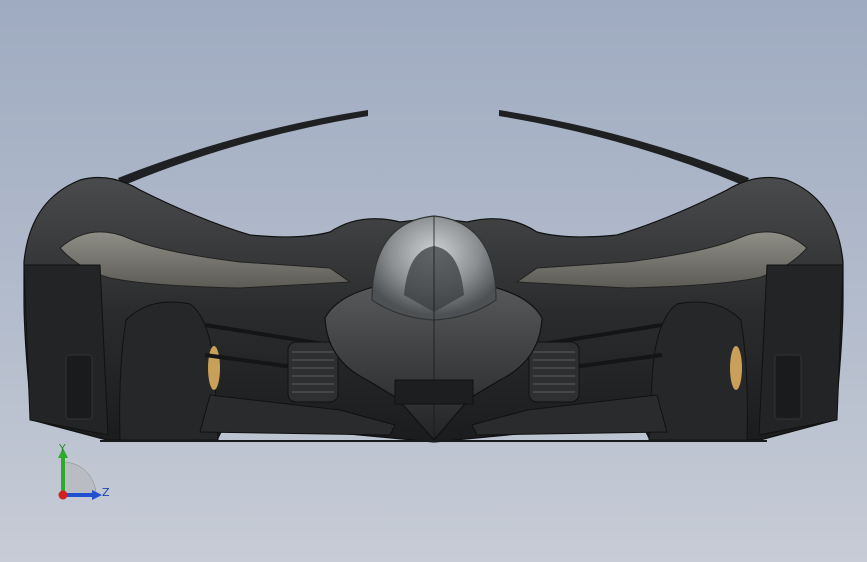 This screenshot has width=867, height=562. What do you see at coordinates (243, 148) in the screenshot?
I see `left-arc-strut` at bounding box center [243, 148].